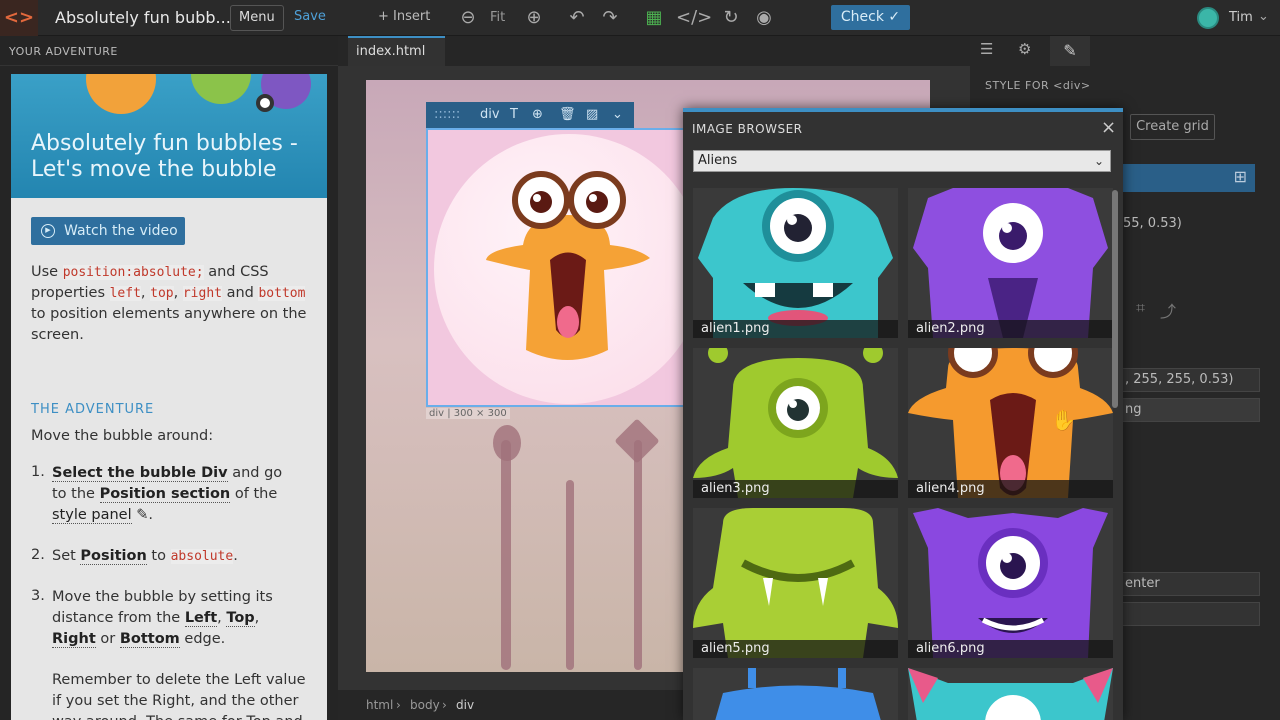 Image resolution: width=1280 pixels, height=720 pixels. What do you see at coordinates (140, 473) in the screenshot?
I see `step-1-highlight: Select the bubble Div` at bounding box center [140, 473].